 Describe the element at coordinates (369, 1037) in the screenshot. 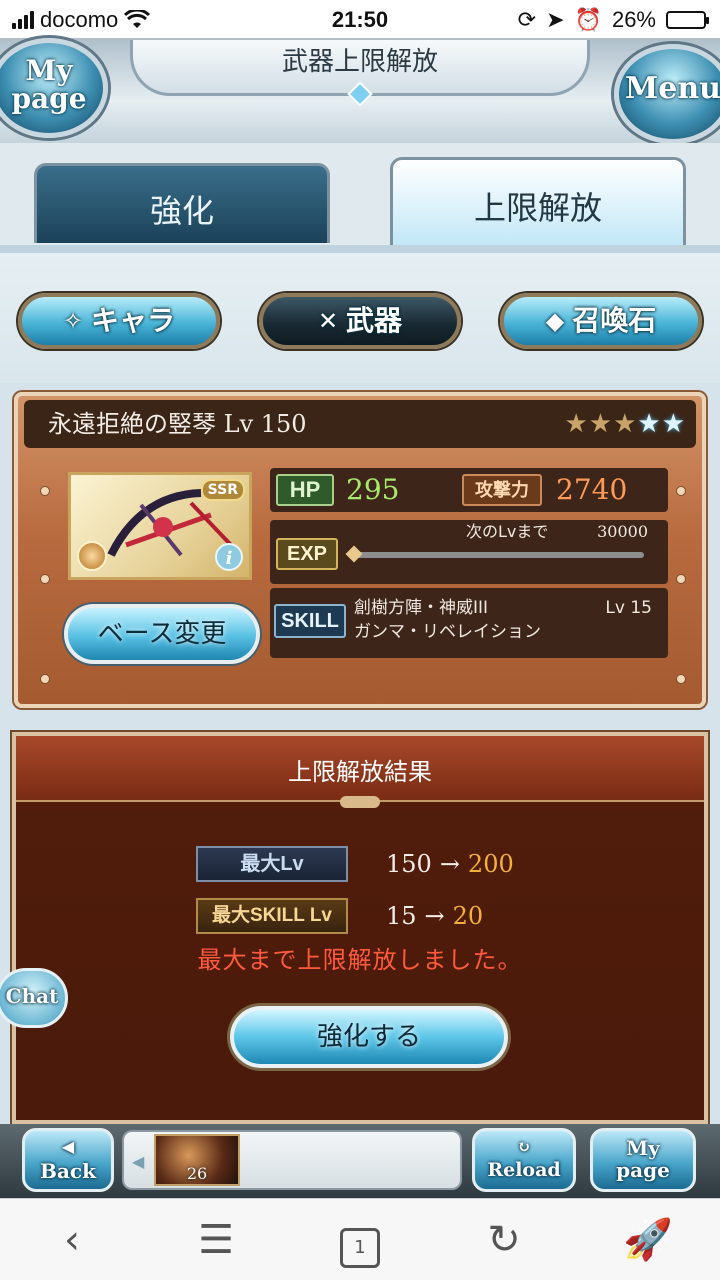

I see `enhance-button: 強化する` at that location.